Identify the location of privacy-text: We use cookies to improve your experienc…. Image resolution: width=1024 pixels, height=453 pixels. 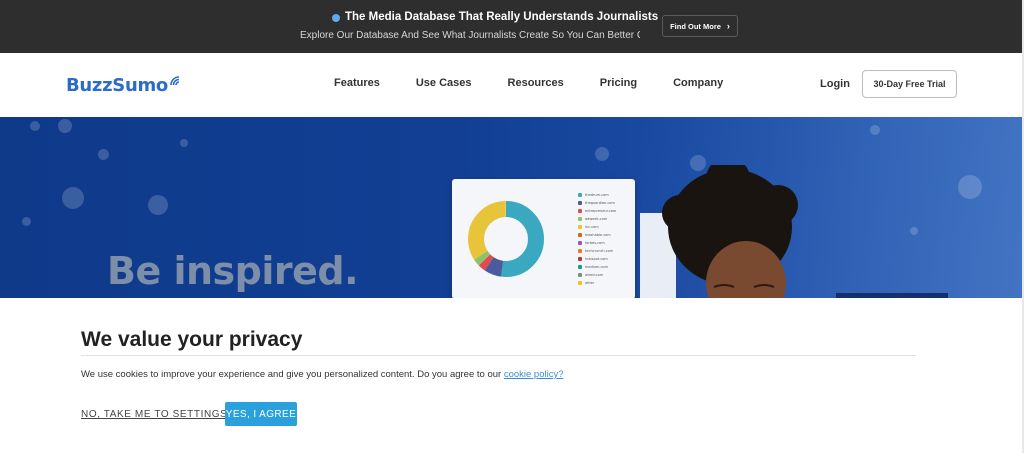
(291, 374).